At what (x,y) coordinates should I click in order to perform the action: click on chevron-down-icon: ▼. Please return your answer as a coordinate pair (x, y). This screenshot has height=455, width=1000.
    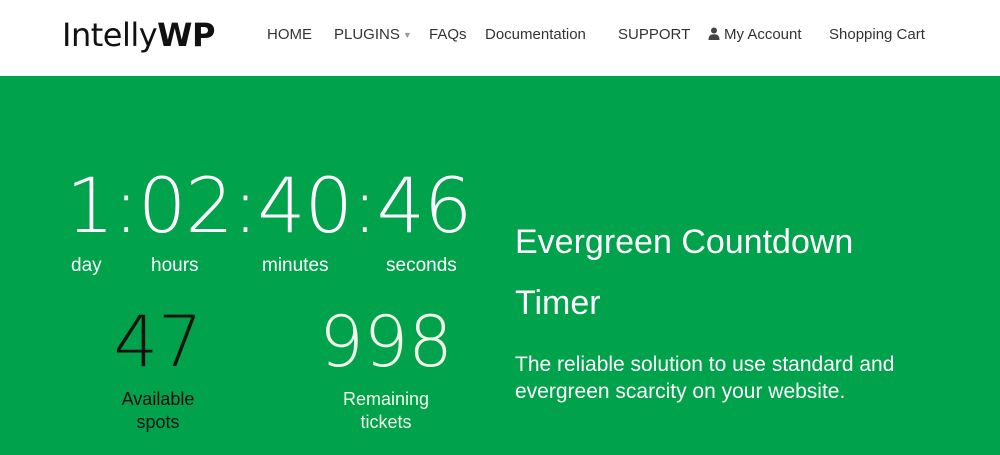
    Looking at the image, I should click on (407, 35).